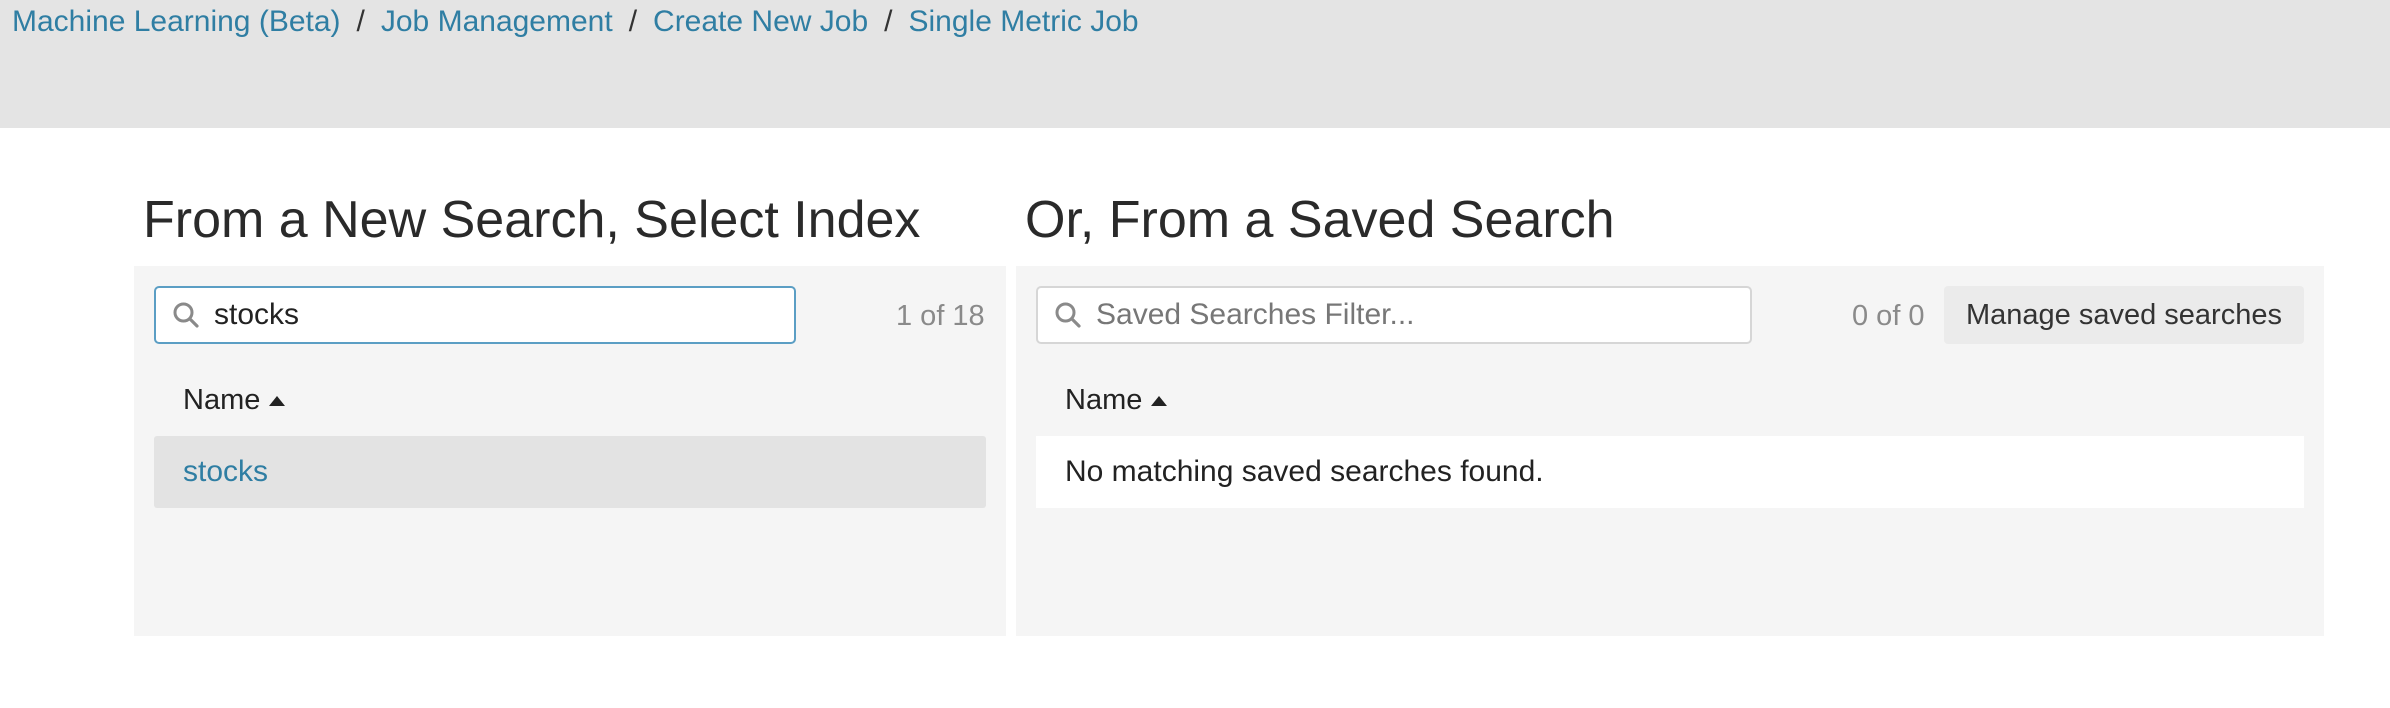  Describe the element at coordinates (1023, 22) in the screenshot. I see `breadcrumb-single-metric-job: Single Metric Job` at that location.